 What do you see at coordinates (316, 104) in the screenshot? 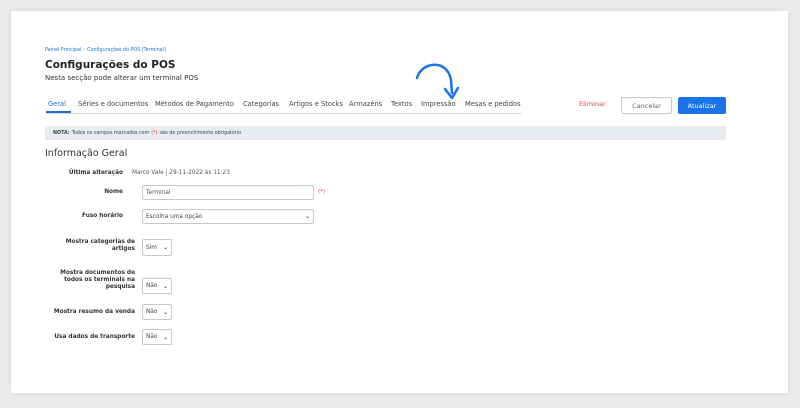
I see `tab-artigos-stocks: Artigos e Stocks` at bounding box center [316, 104].